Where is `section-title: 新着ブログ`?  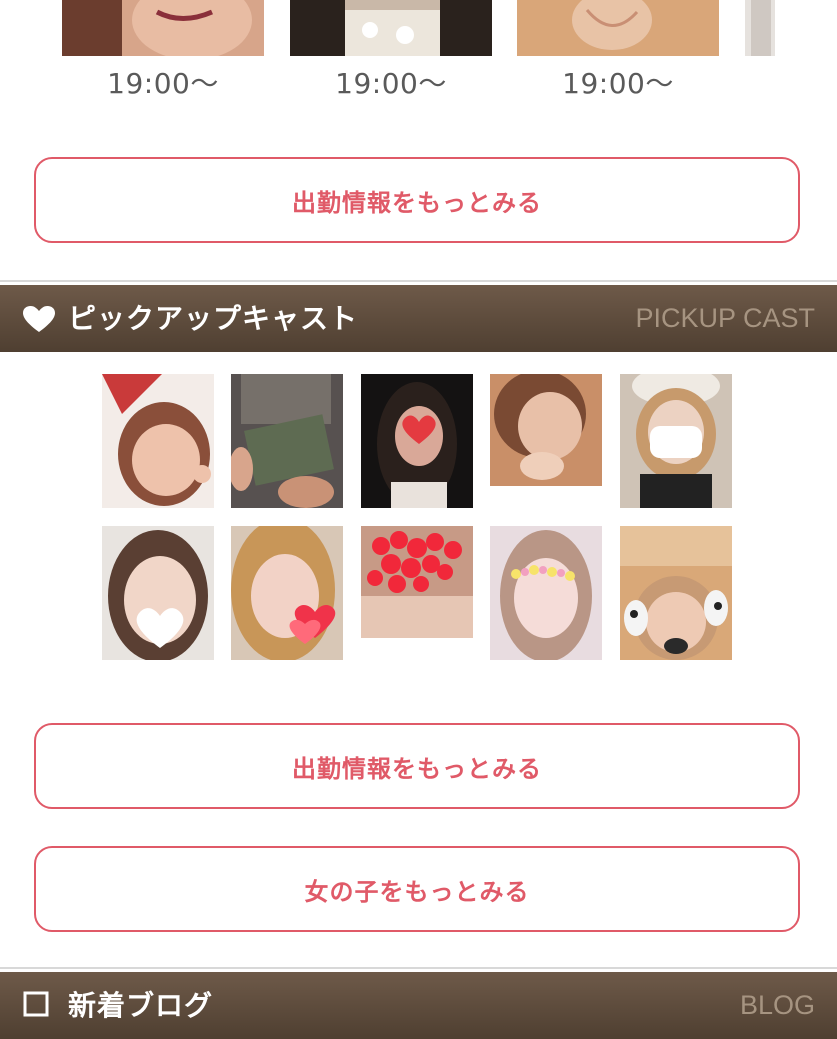 section-title: 新着ブログ is located at coordinates (141, 1005).